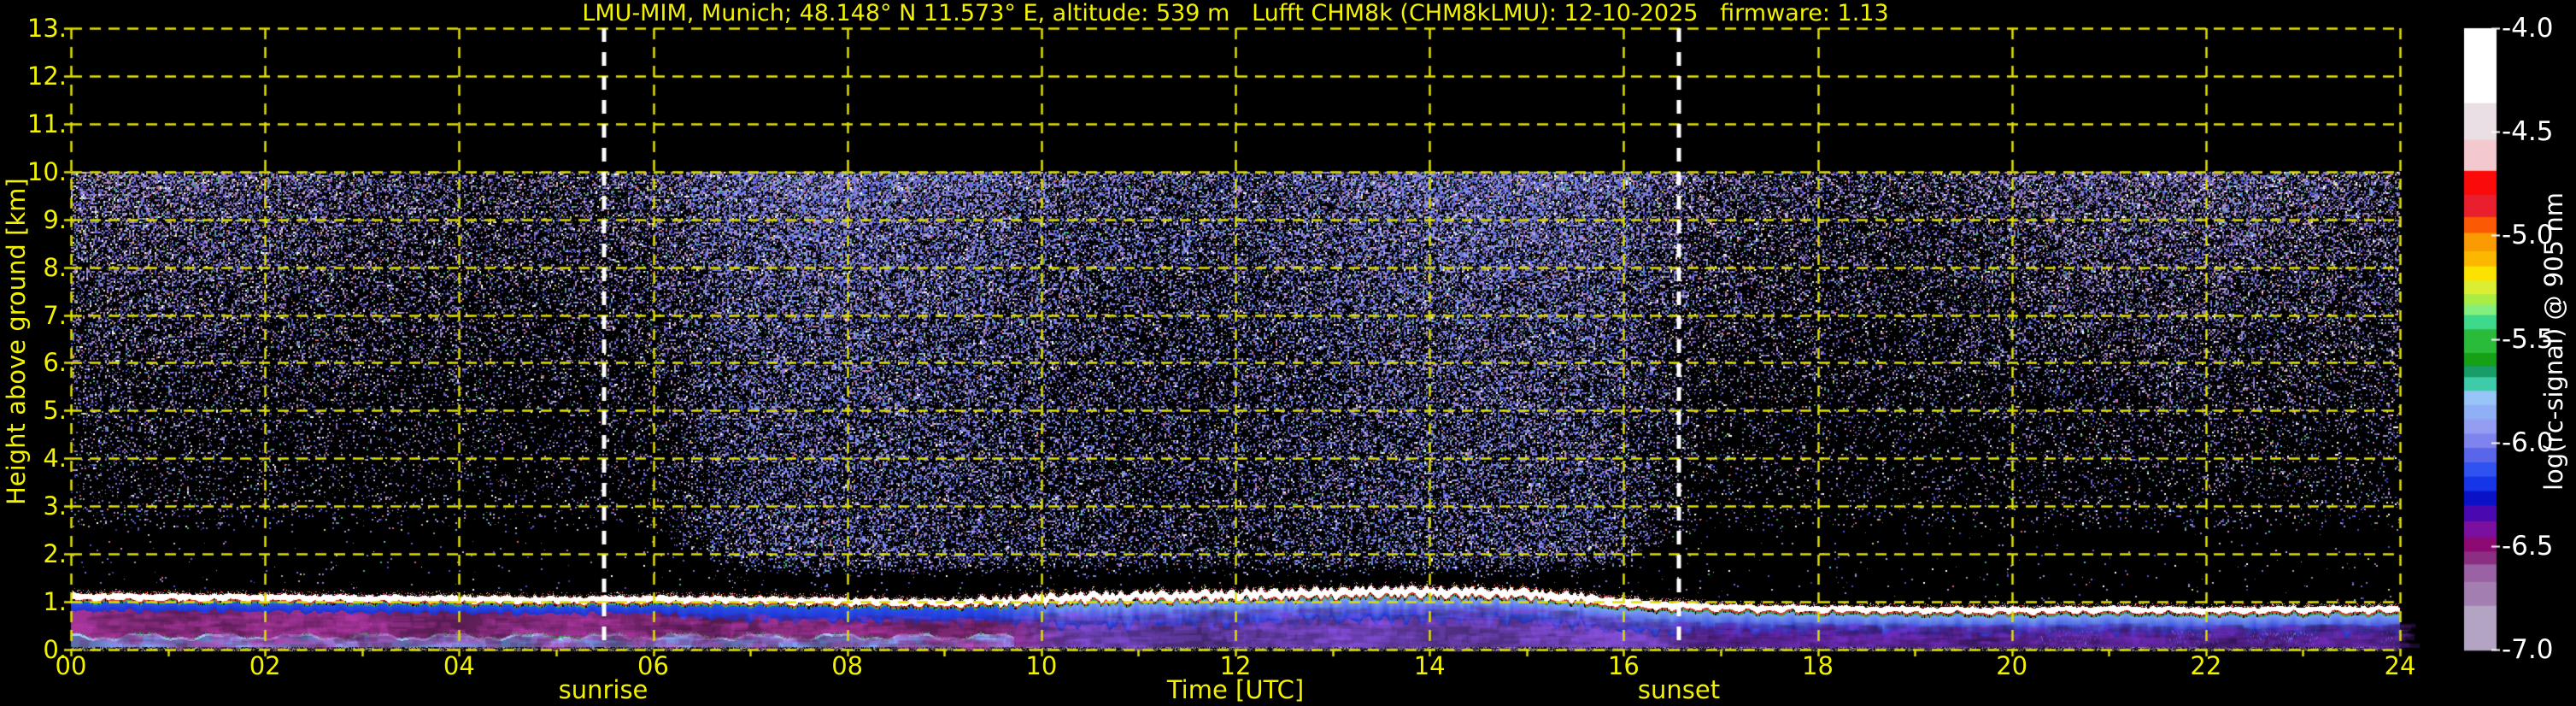  Describe the element at coordinates (2400, 665) in the screenshot. I see `x-tick-label: 24` at that location.